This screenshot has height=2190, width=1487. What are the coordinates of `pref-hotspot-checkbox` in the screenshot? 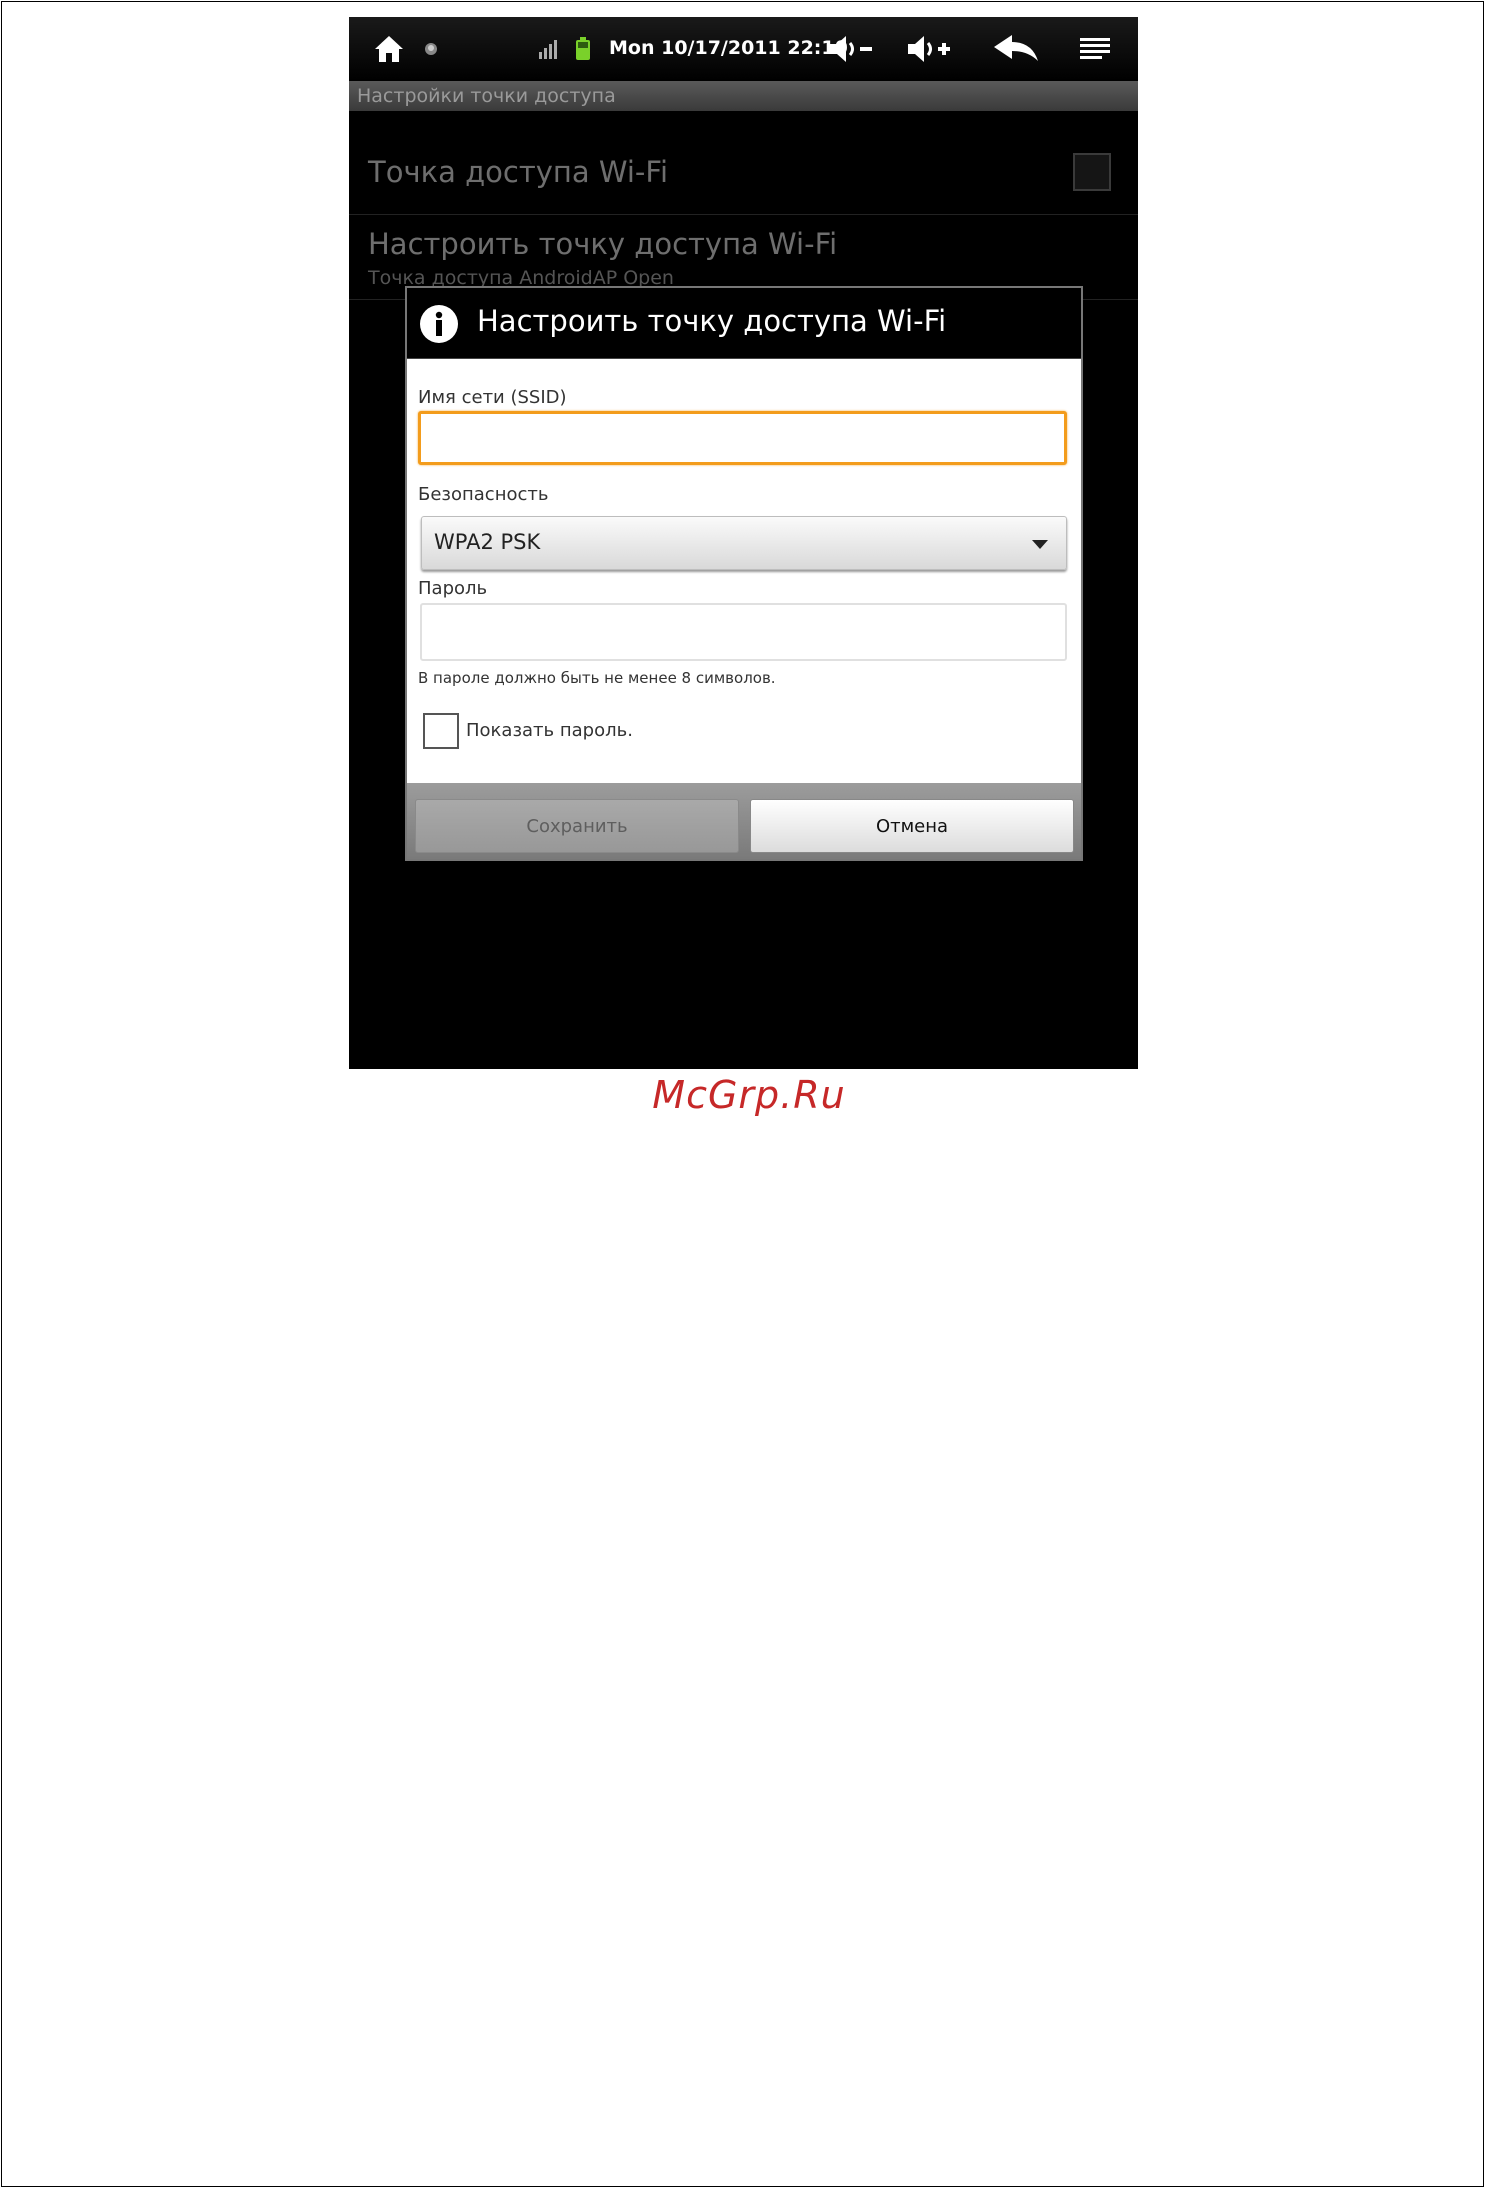 It's located at (1092, 172).